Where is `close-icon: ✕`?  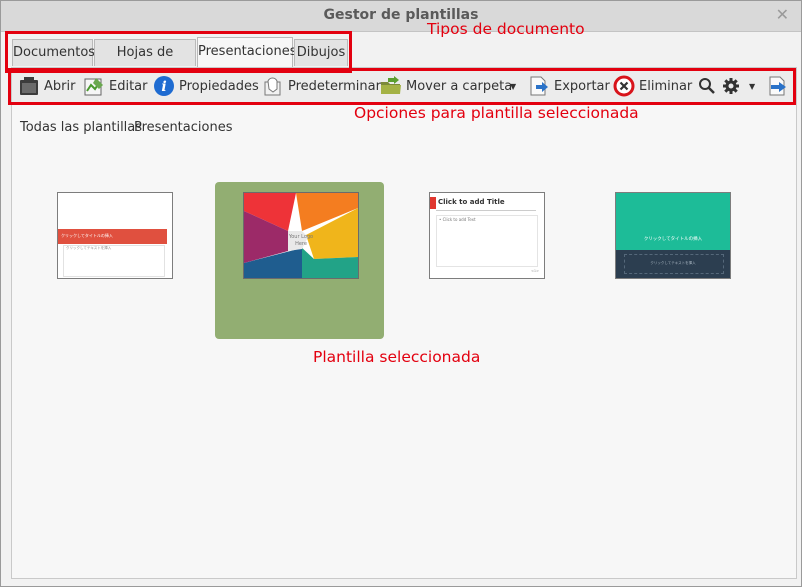
close-icon: ✕ is located at coordinates (782, 14).